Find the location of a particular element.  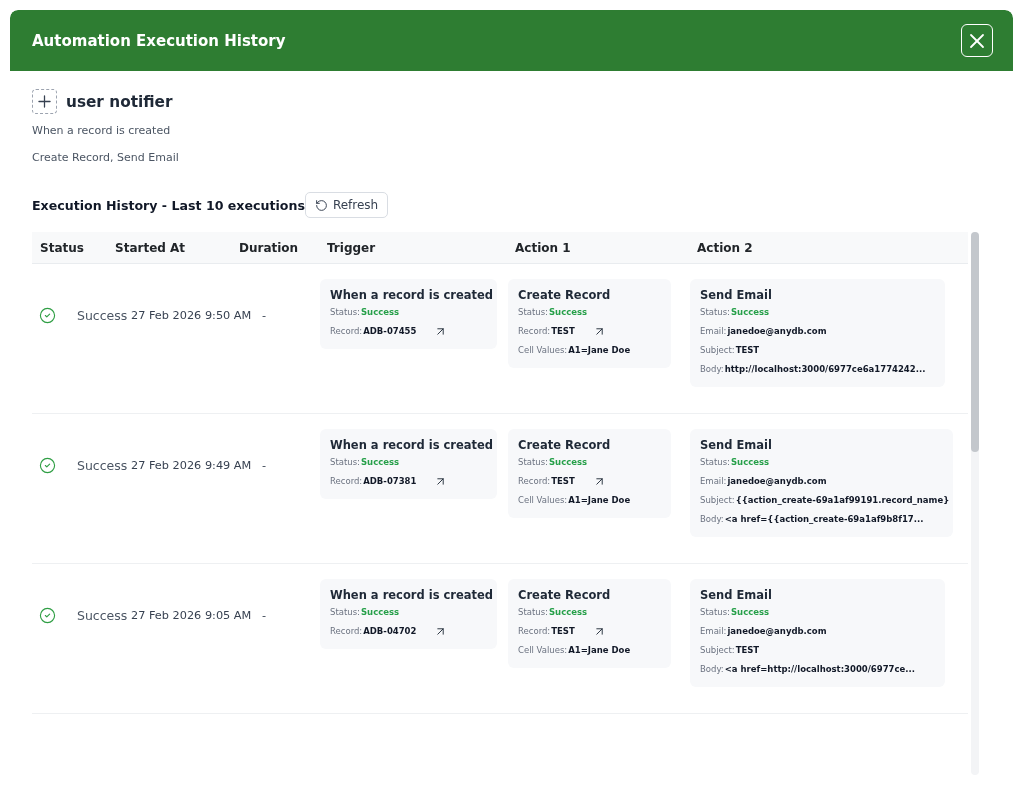

automation-name: user notifier is located at coordinates (119, 101).